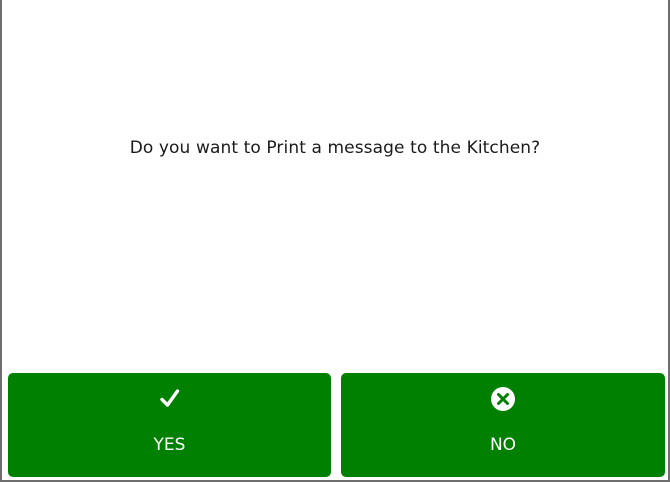  I want to click on checkmark-icon, so click(169, 398).